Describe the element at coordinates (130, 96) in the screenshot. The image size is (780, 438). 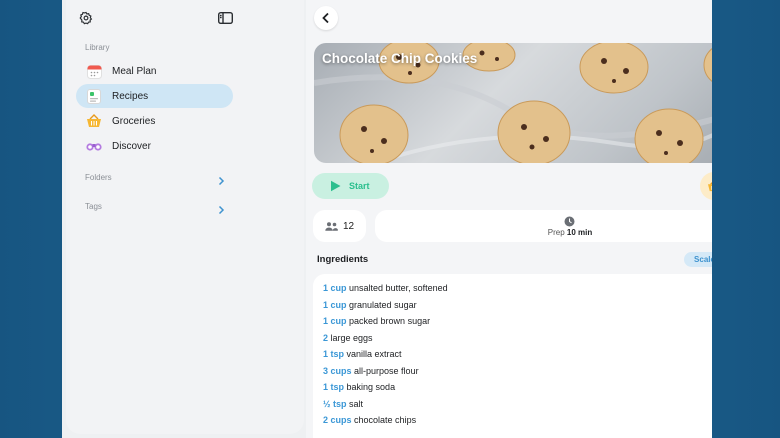
I see `sidebar-item-label: Recipes` at that location.